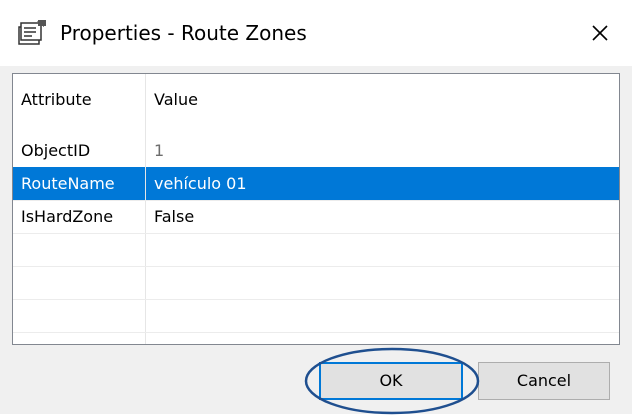 The image size is (632, 416). I want to click on value-cell: False, so click(382, 216).